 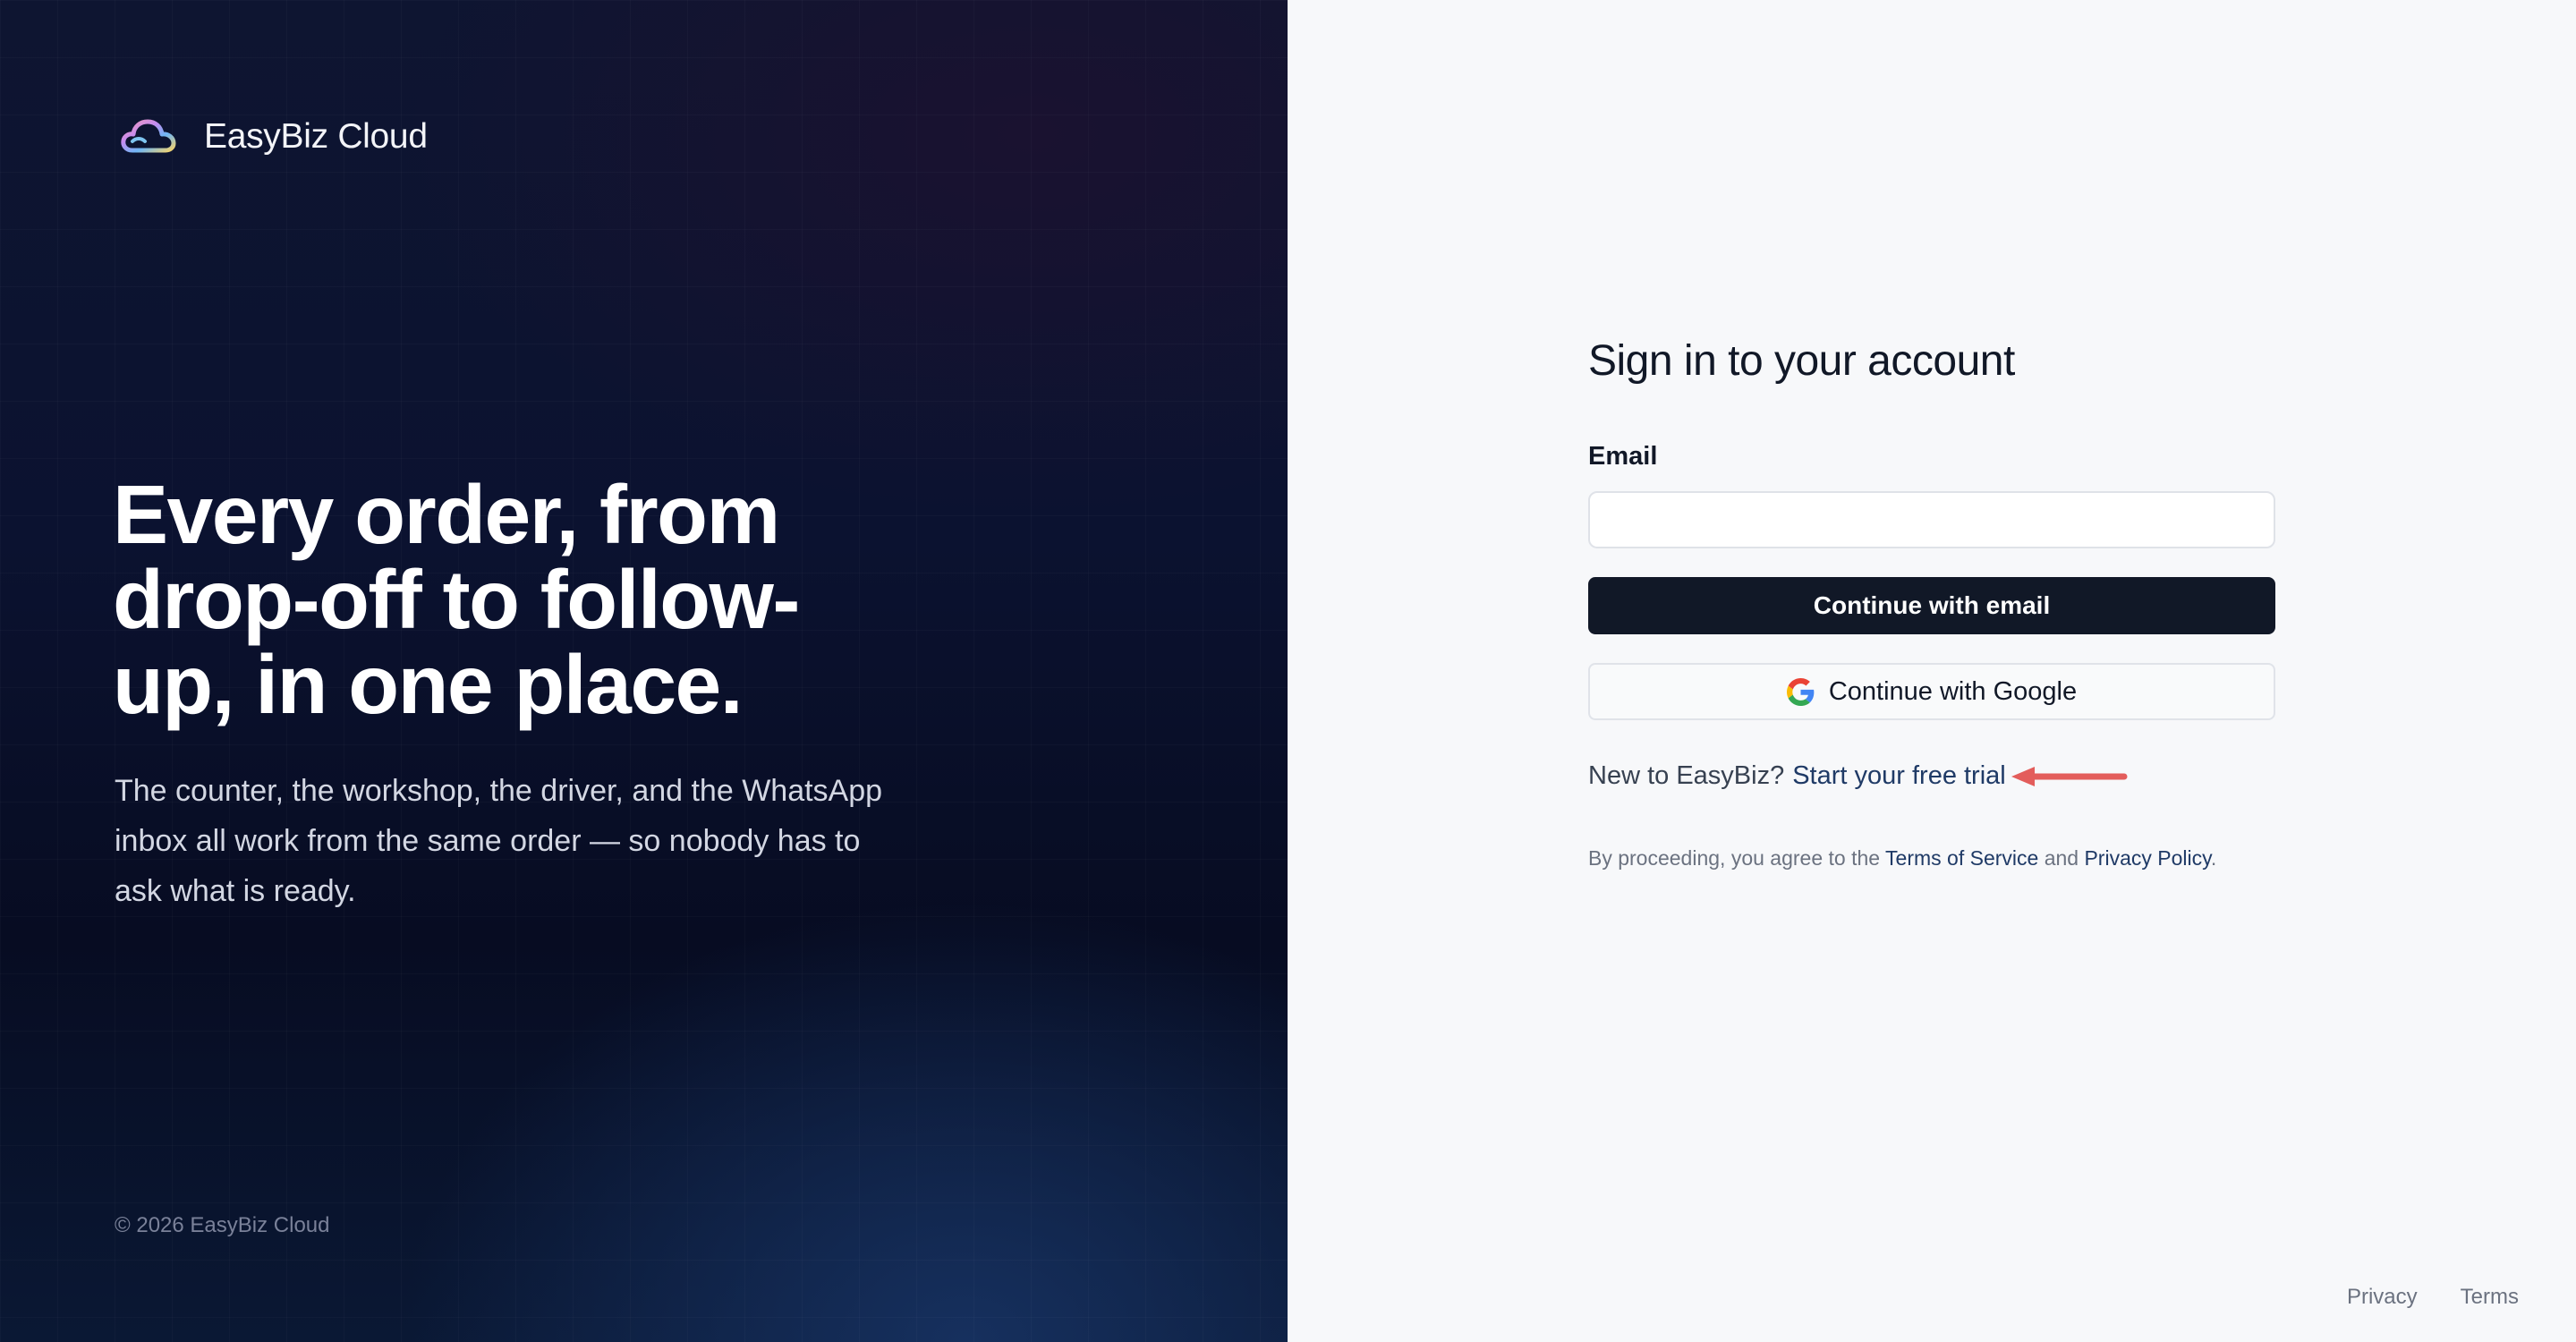 I want to click on footer-privacy-link: Privacy, so click(x=2382, y=1298).